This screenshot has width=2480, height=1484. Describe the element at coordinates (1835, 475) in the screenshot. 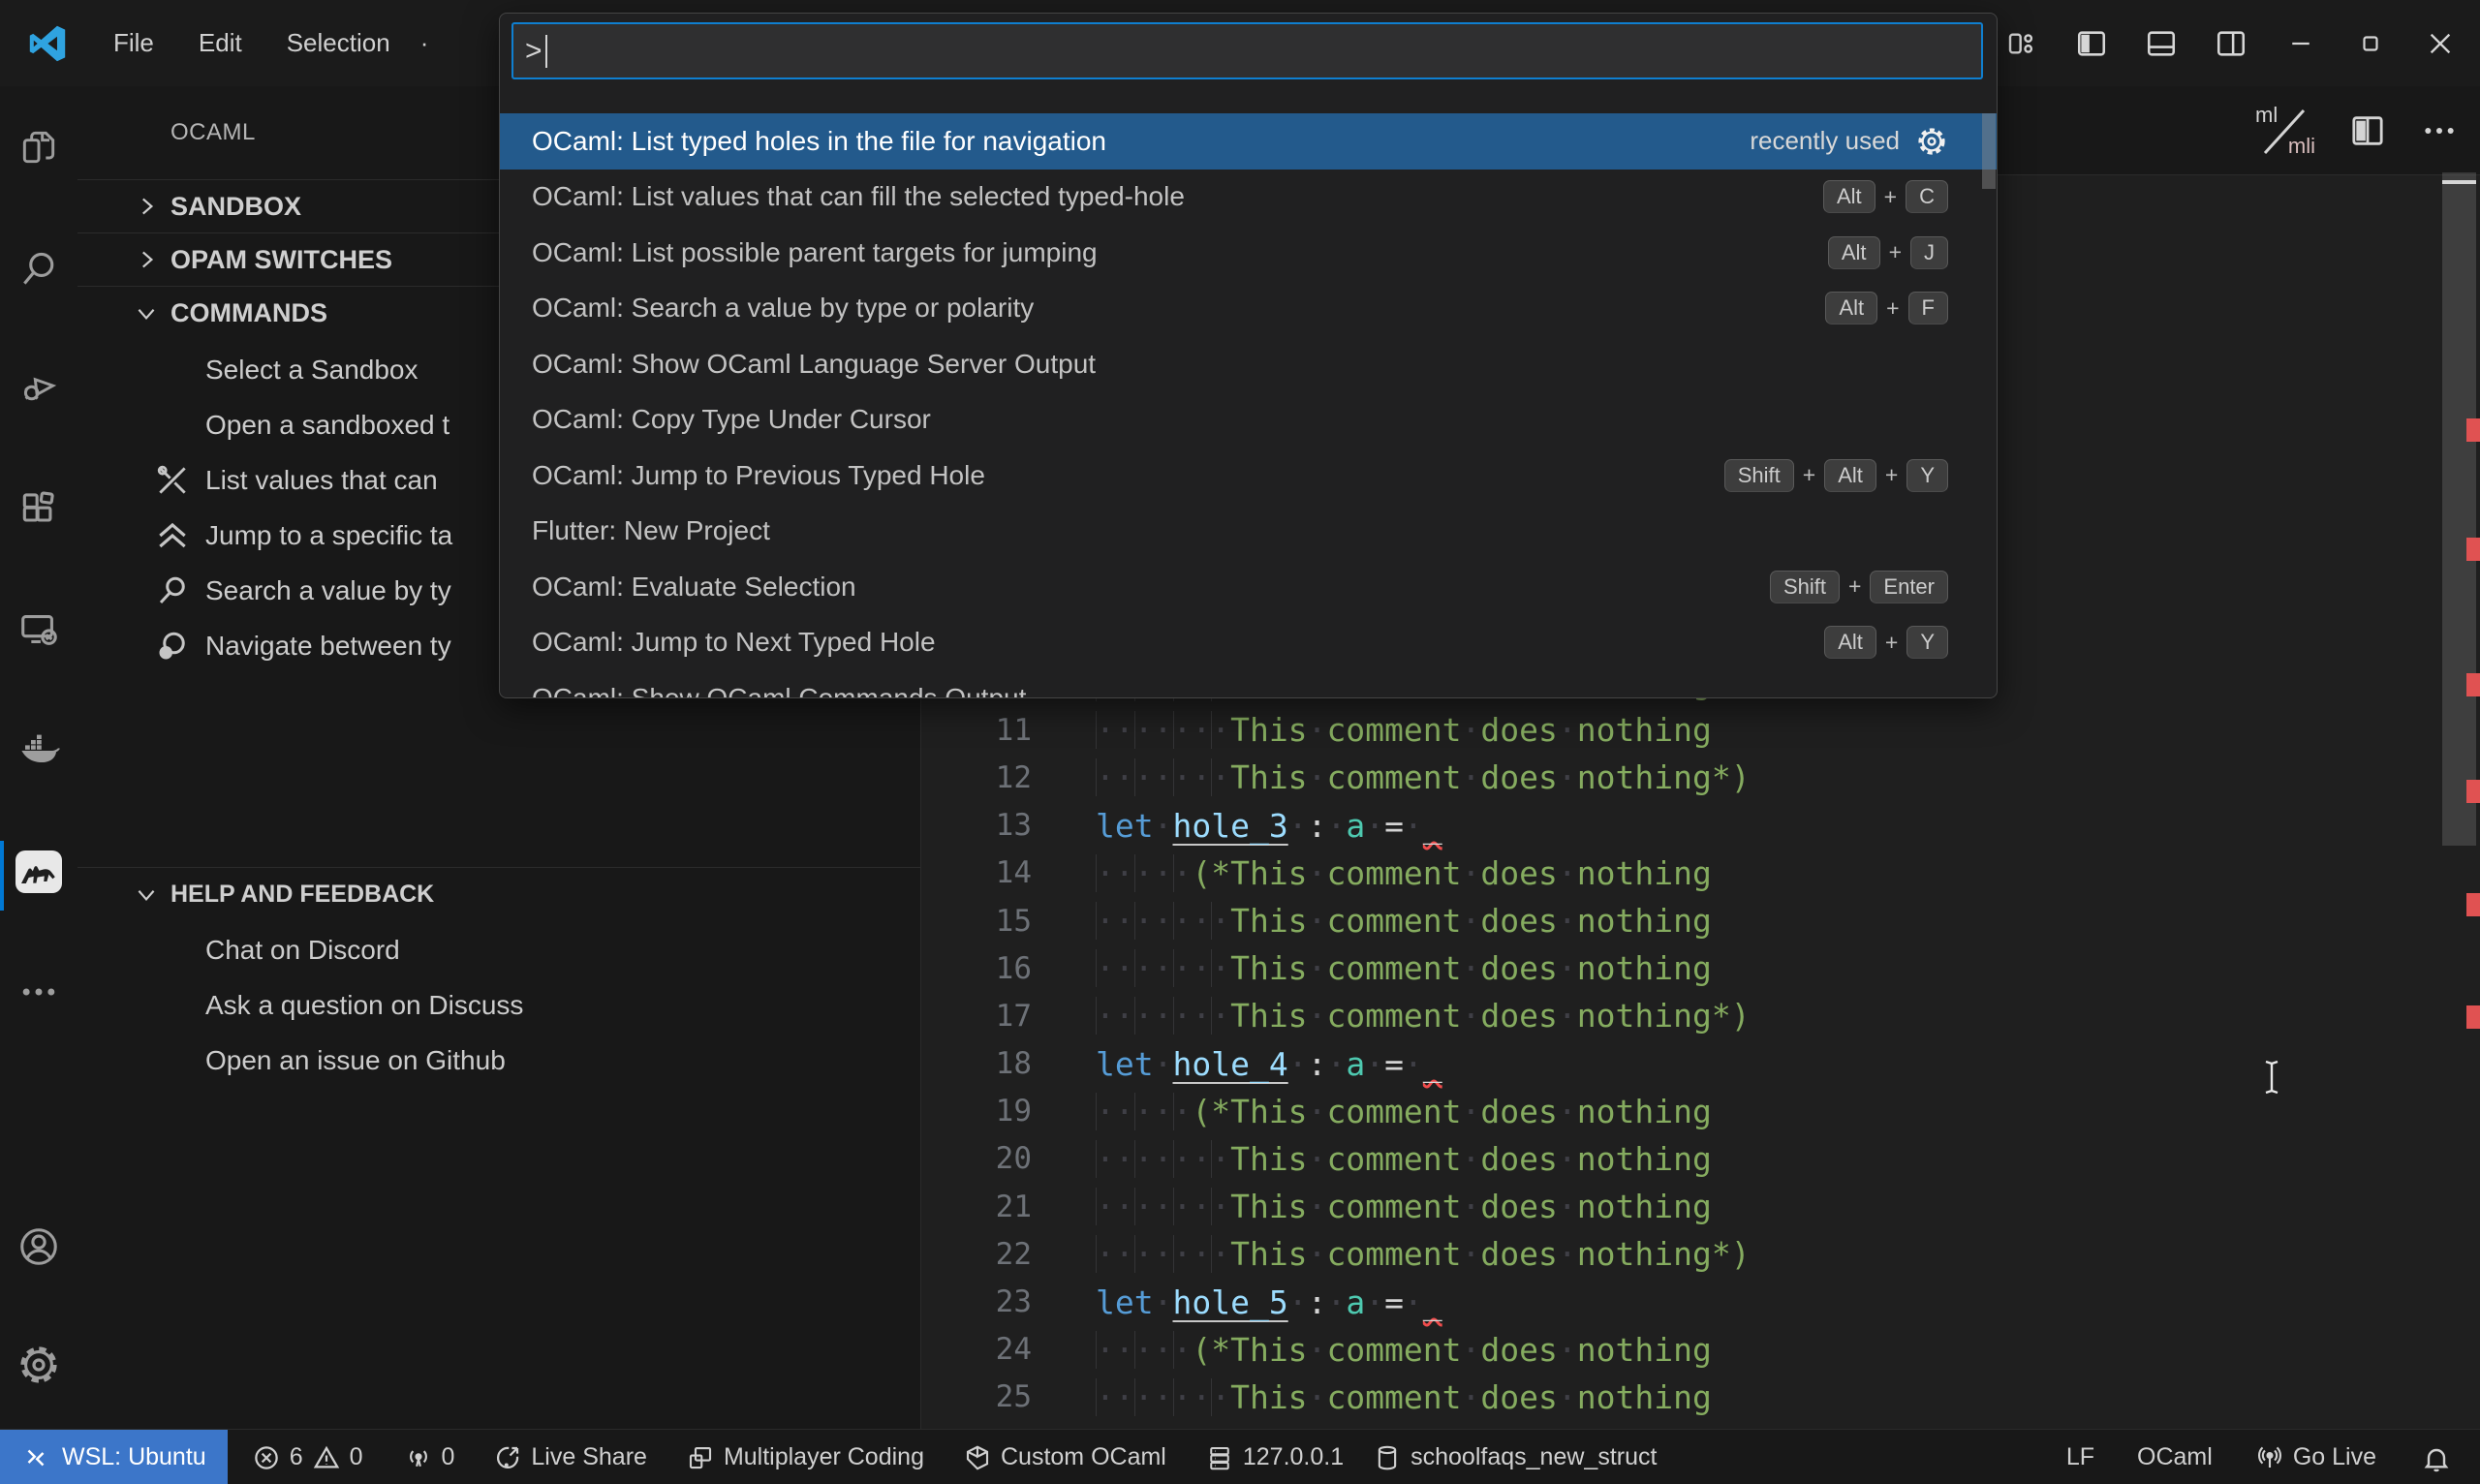

I see `keybinding: Shift + Alt + Y` at that location.